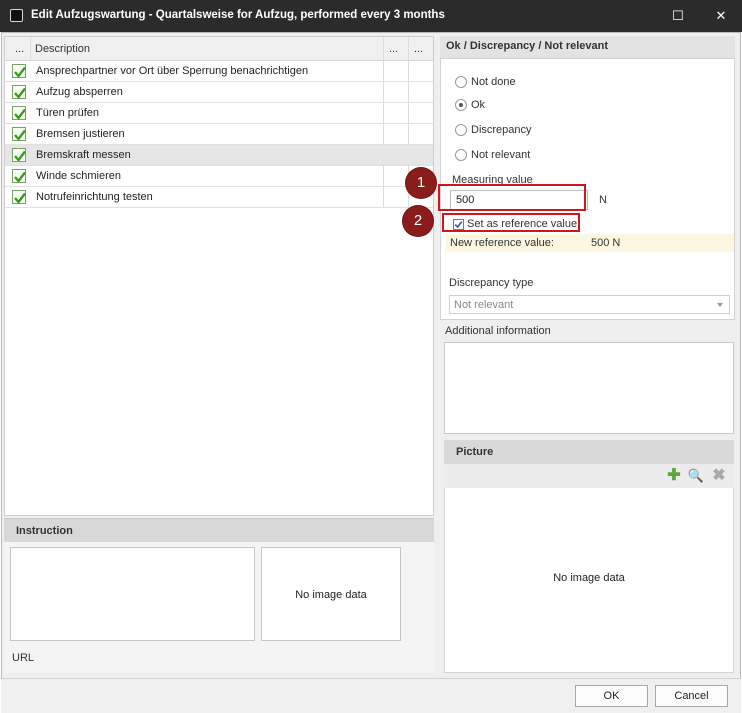 The width and height of the screenshot is (742, 713). What do you see at coordinates (478, 105) in the screenshot?
I see `radio-label: Ok` at bounding box center [478, 105].